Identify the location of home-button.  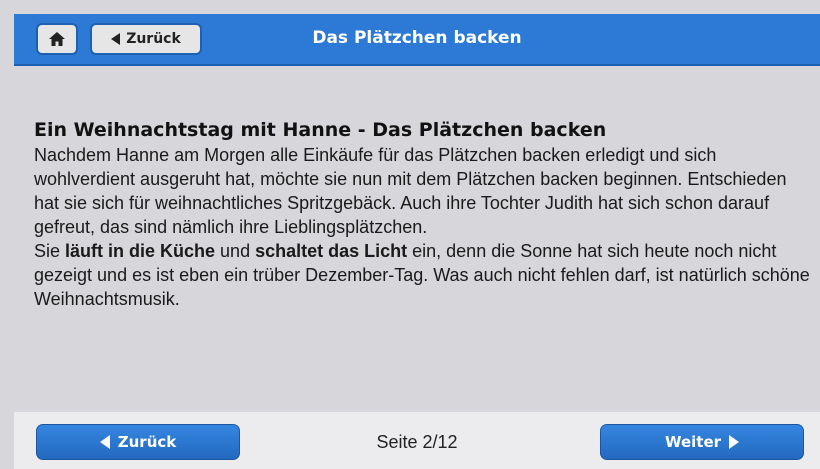
(57, 39).